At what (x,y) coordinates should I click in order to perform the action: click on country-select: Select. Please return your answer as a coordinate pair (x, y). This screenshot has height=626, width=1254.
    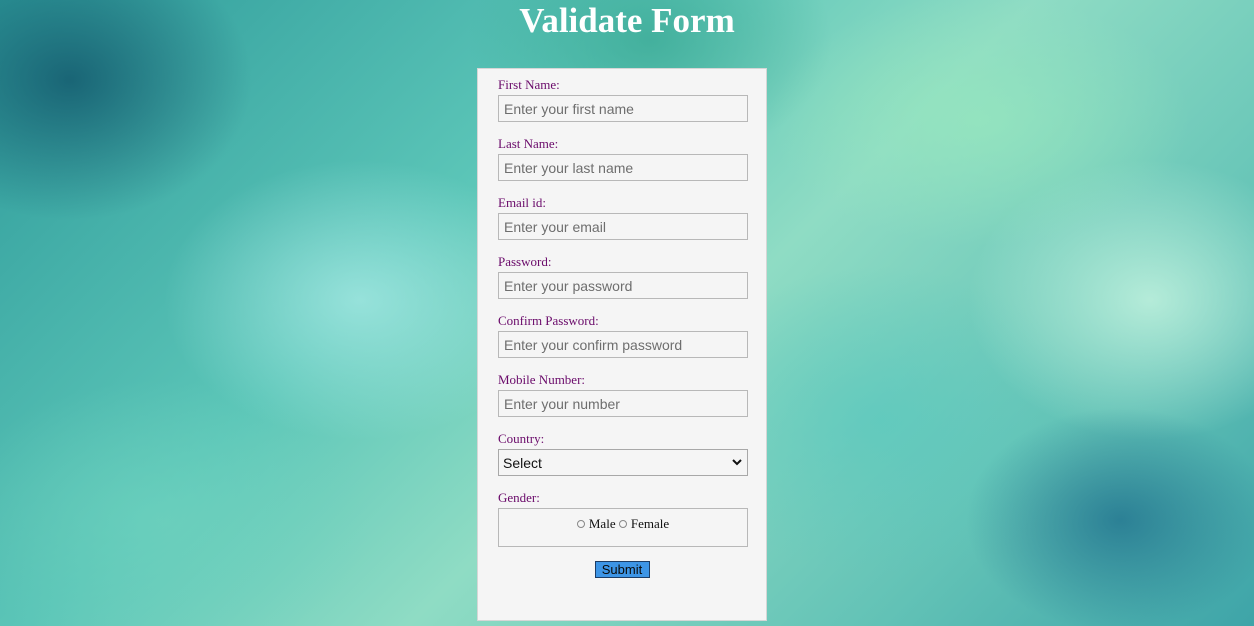
    Looking at the image, I should click on (623, 462).